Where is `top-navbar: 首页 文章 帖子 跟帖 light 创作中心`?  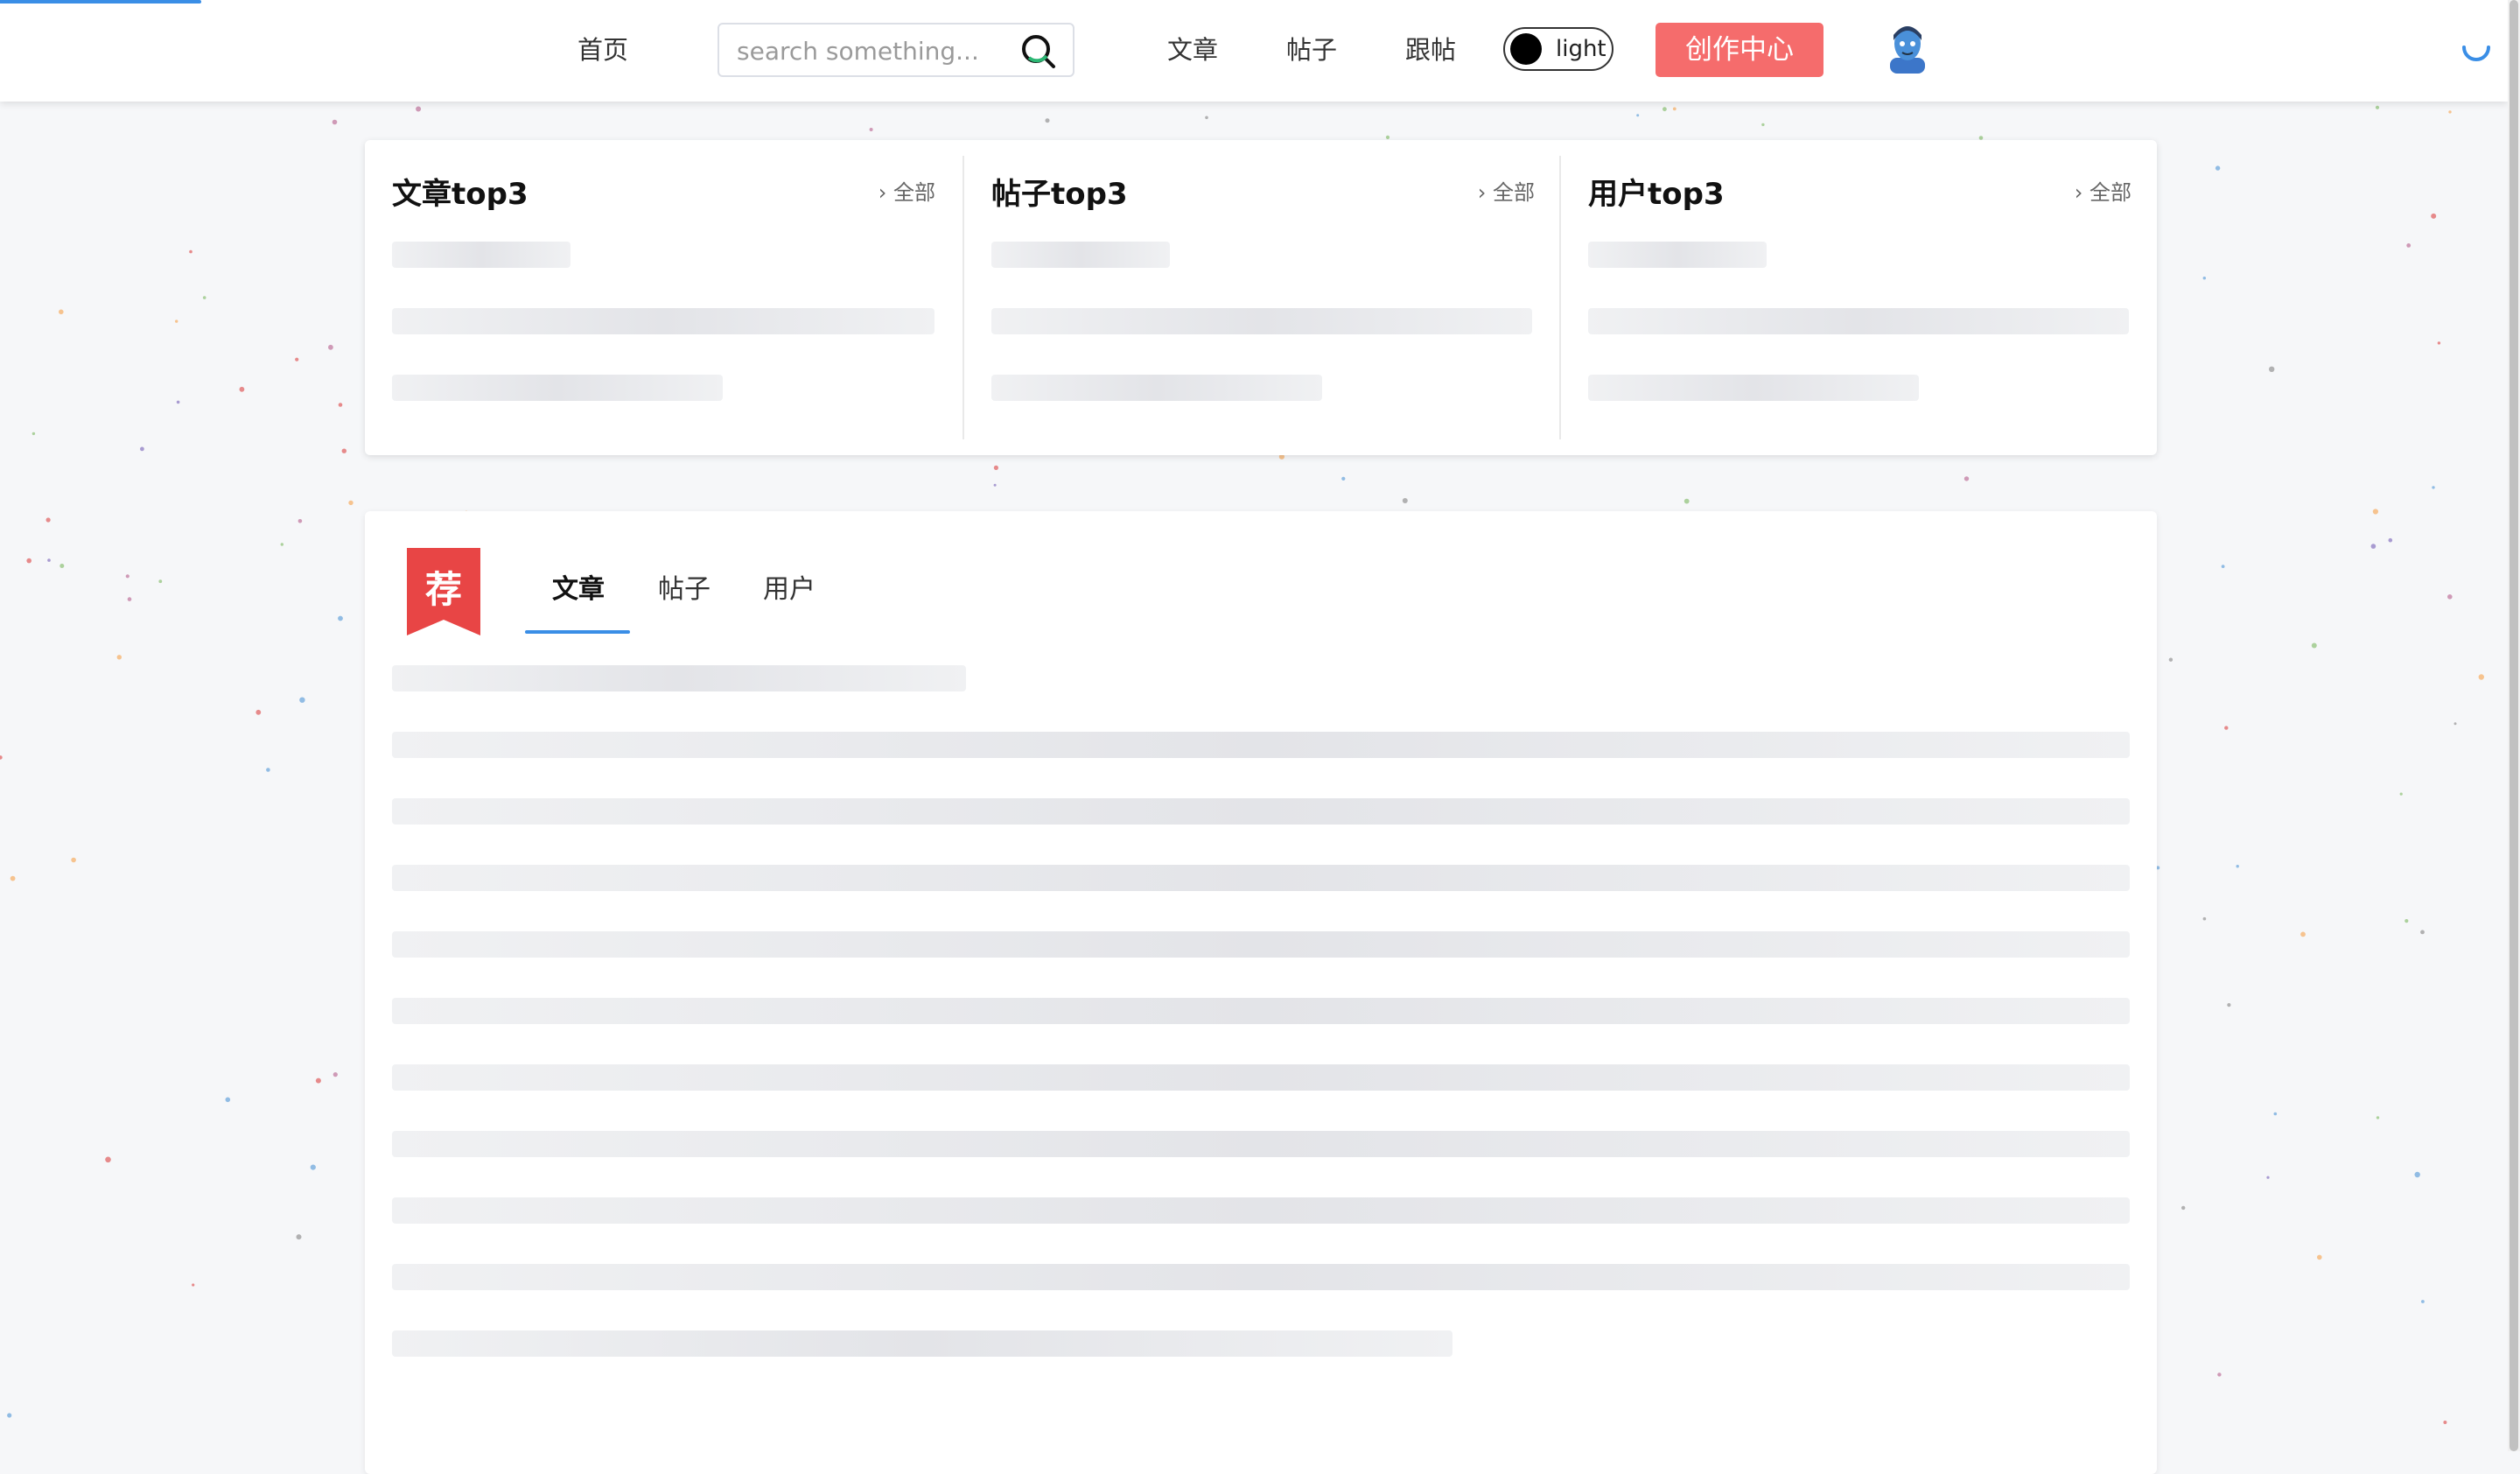 top-navbar: 首页 文章 帖子 跟帖 light 创作中心 is located at coordinates (1254, 51).